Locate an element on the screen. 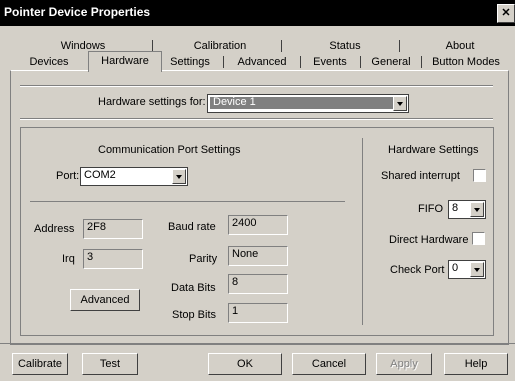  cancel-button: Cancel is located at coordinates (329, 364).